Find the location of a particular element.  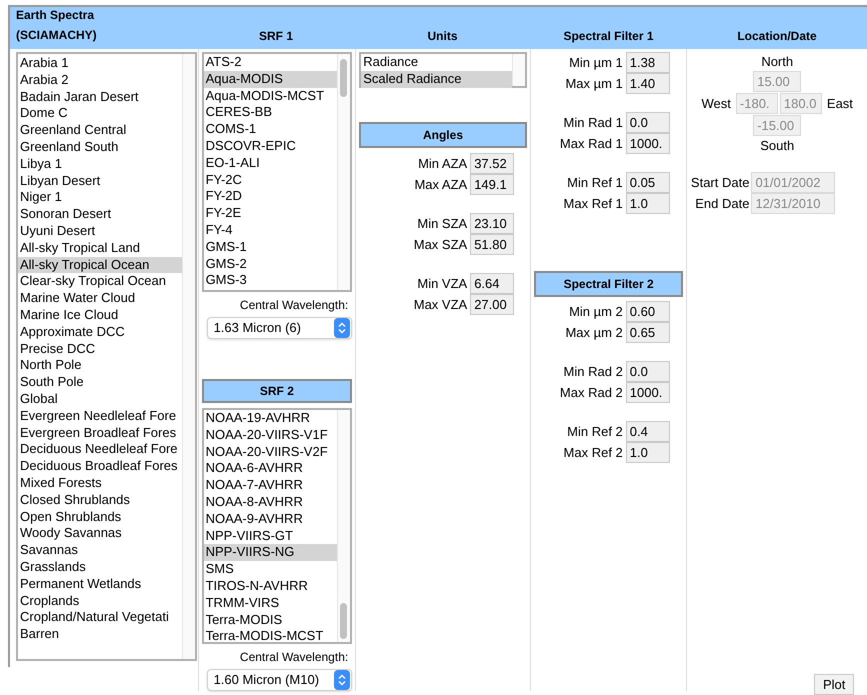

list-item: Niger 1 is located at coordinates (100, 197).